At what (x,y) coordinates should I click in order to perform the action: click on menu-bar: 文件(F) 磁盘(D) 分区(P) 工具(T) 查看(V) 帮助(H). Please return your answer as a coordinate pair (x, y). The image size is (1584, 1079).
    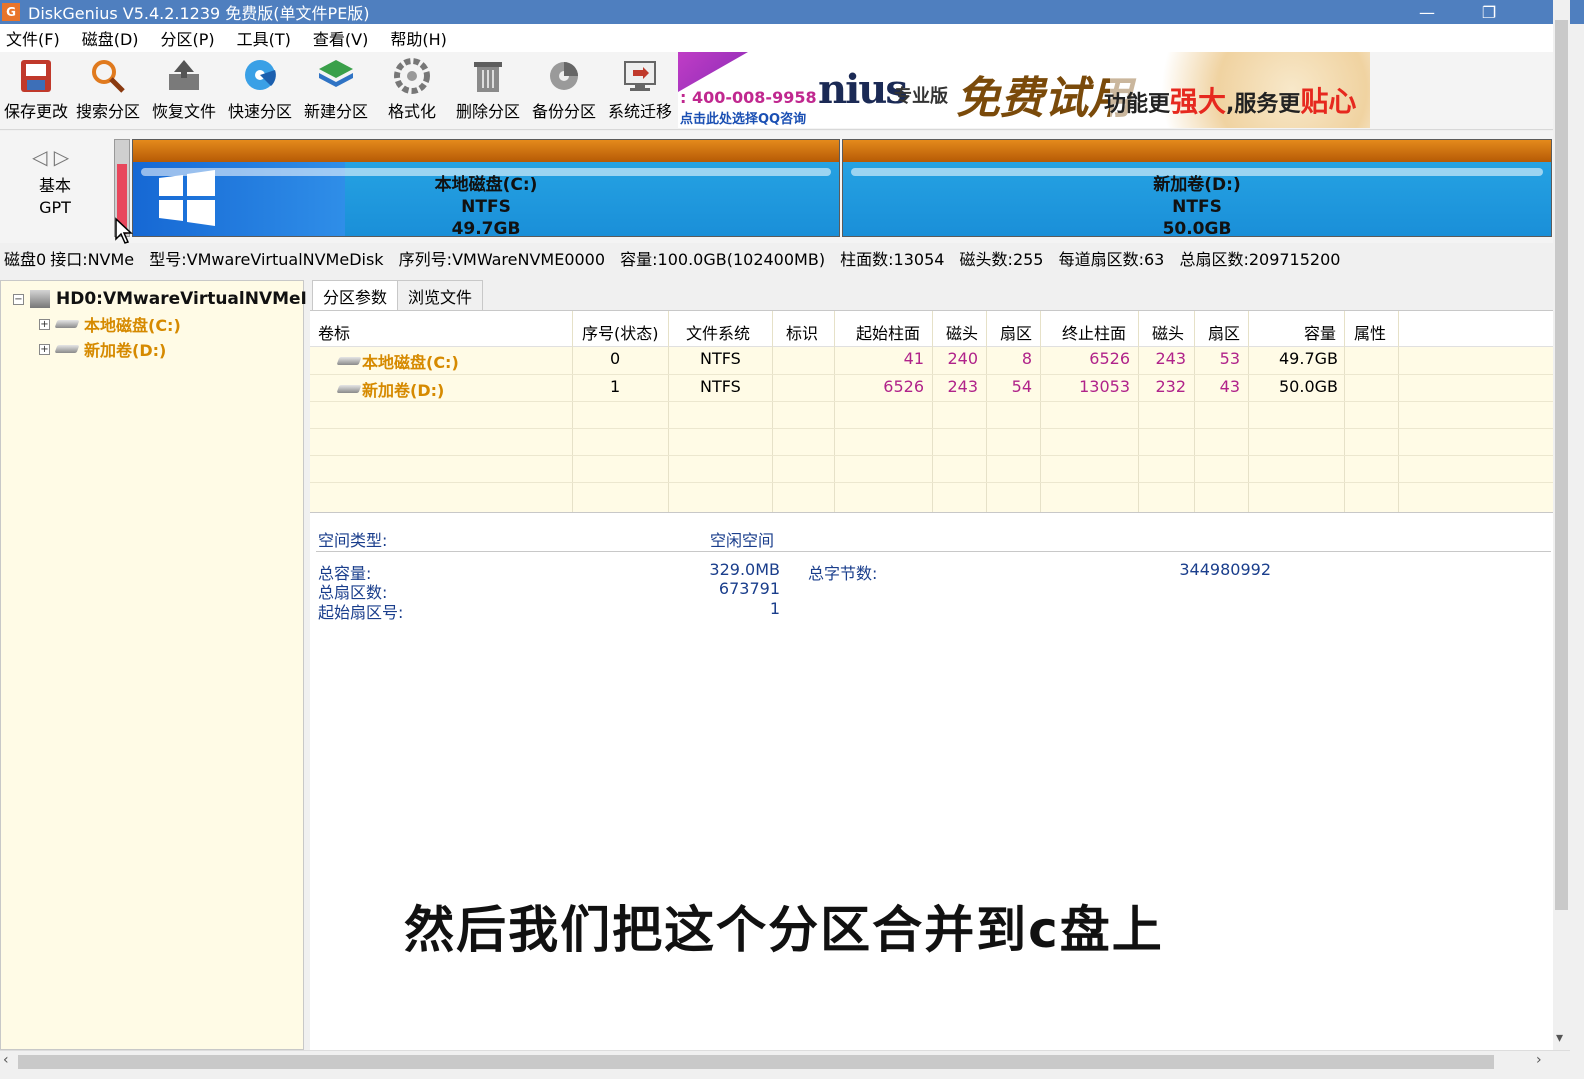
    Looking at the image, I should click on (785, 38).